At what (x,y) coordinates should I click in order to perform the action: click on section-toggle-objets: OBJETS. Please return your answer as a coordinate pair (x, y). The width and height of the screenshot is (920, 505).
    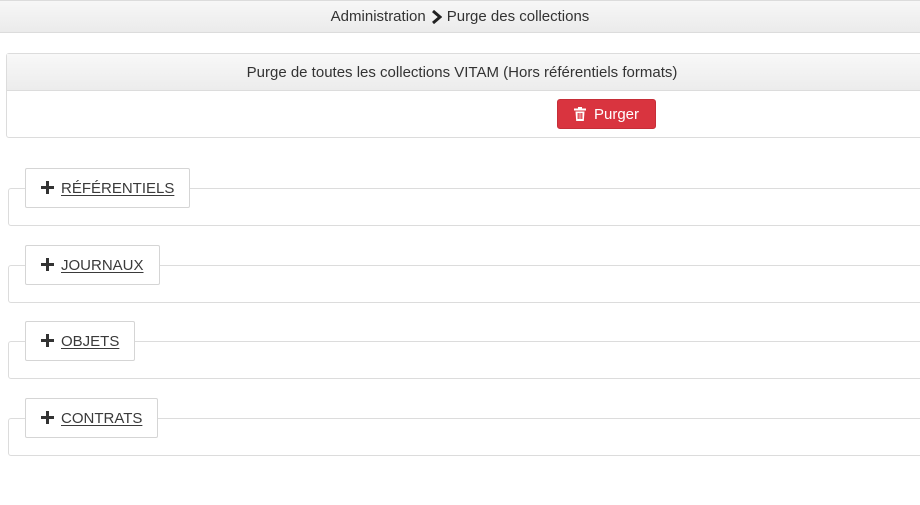
    Looking at the image, I should click on (80, 341).